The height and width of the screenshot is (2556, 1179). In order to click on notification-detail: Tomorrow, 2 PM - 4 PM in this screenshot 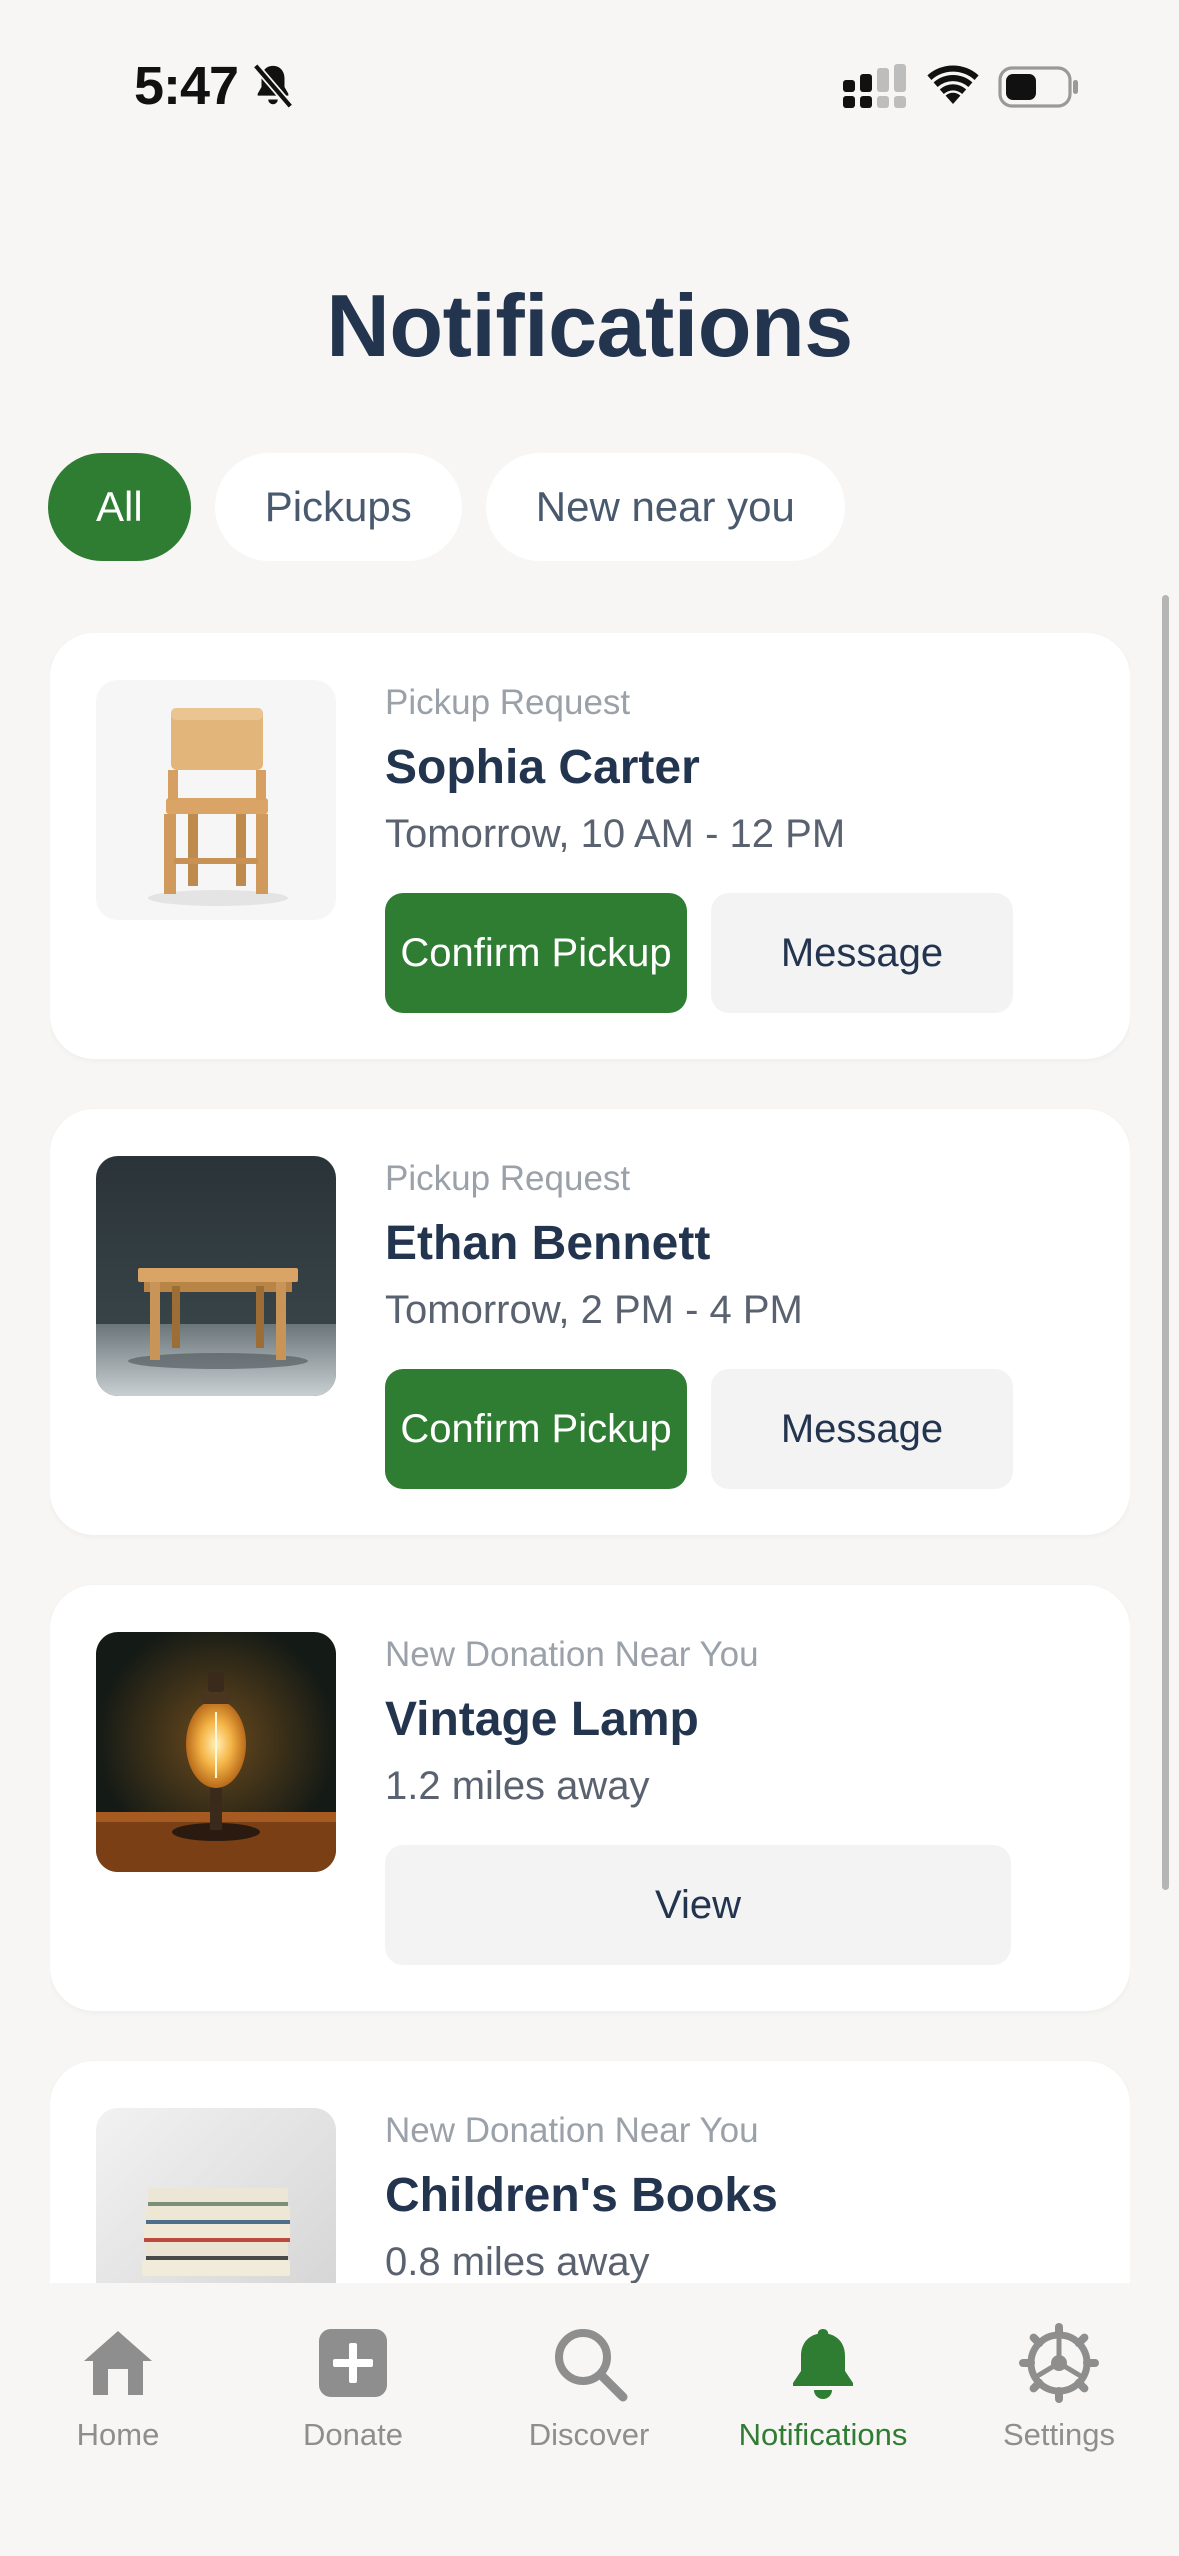, I will do `click(594, 1310)`.